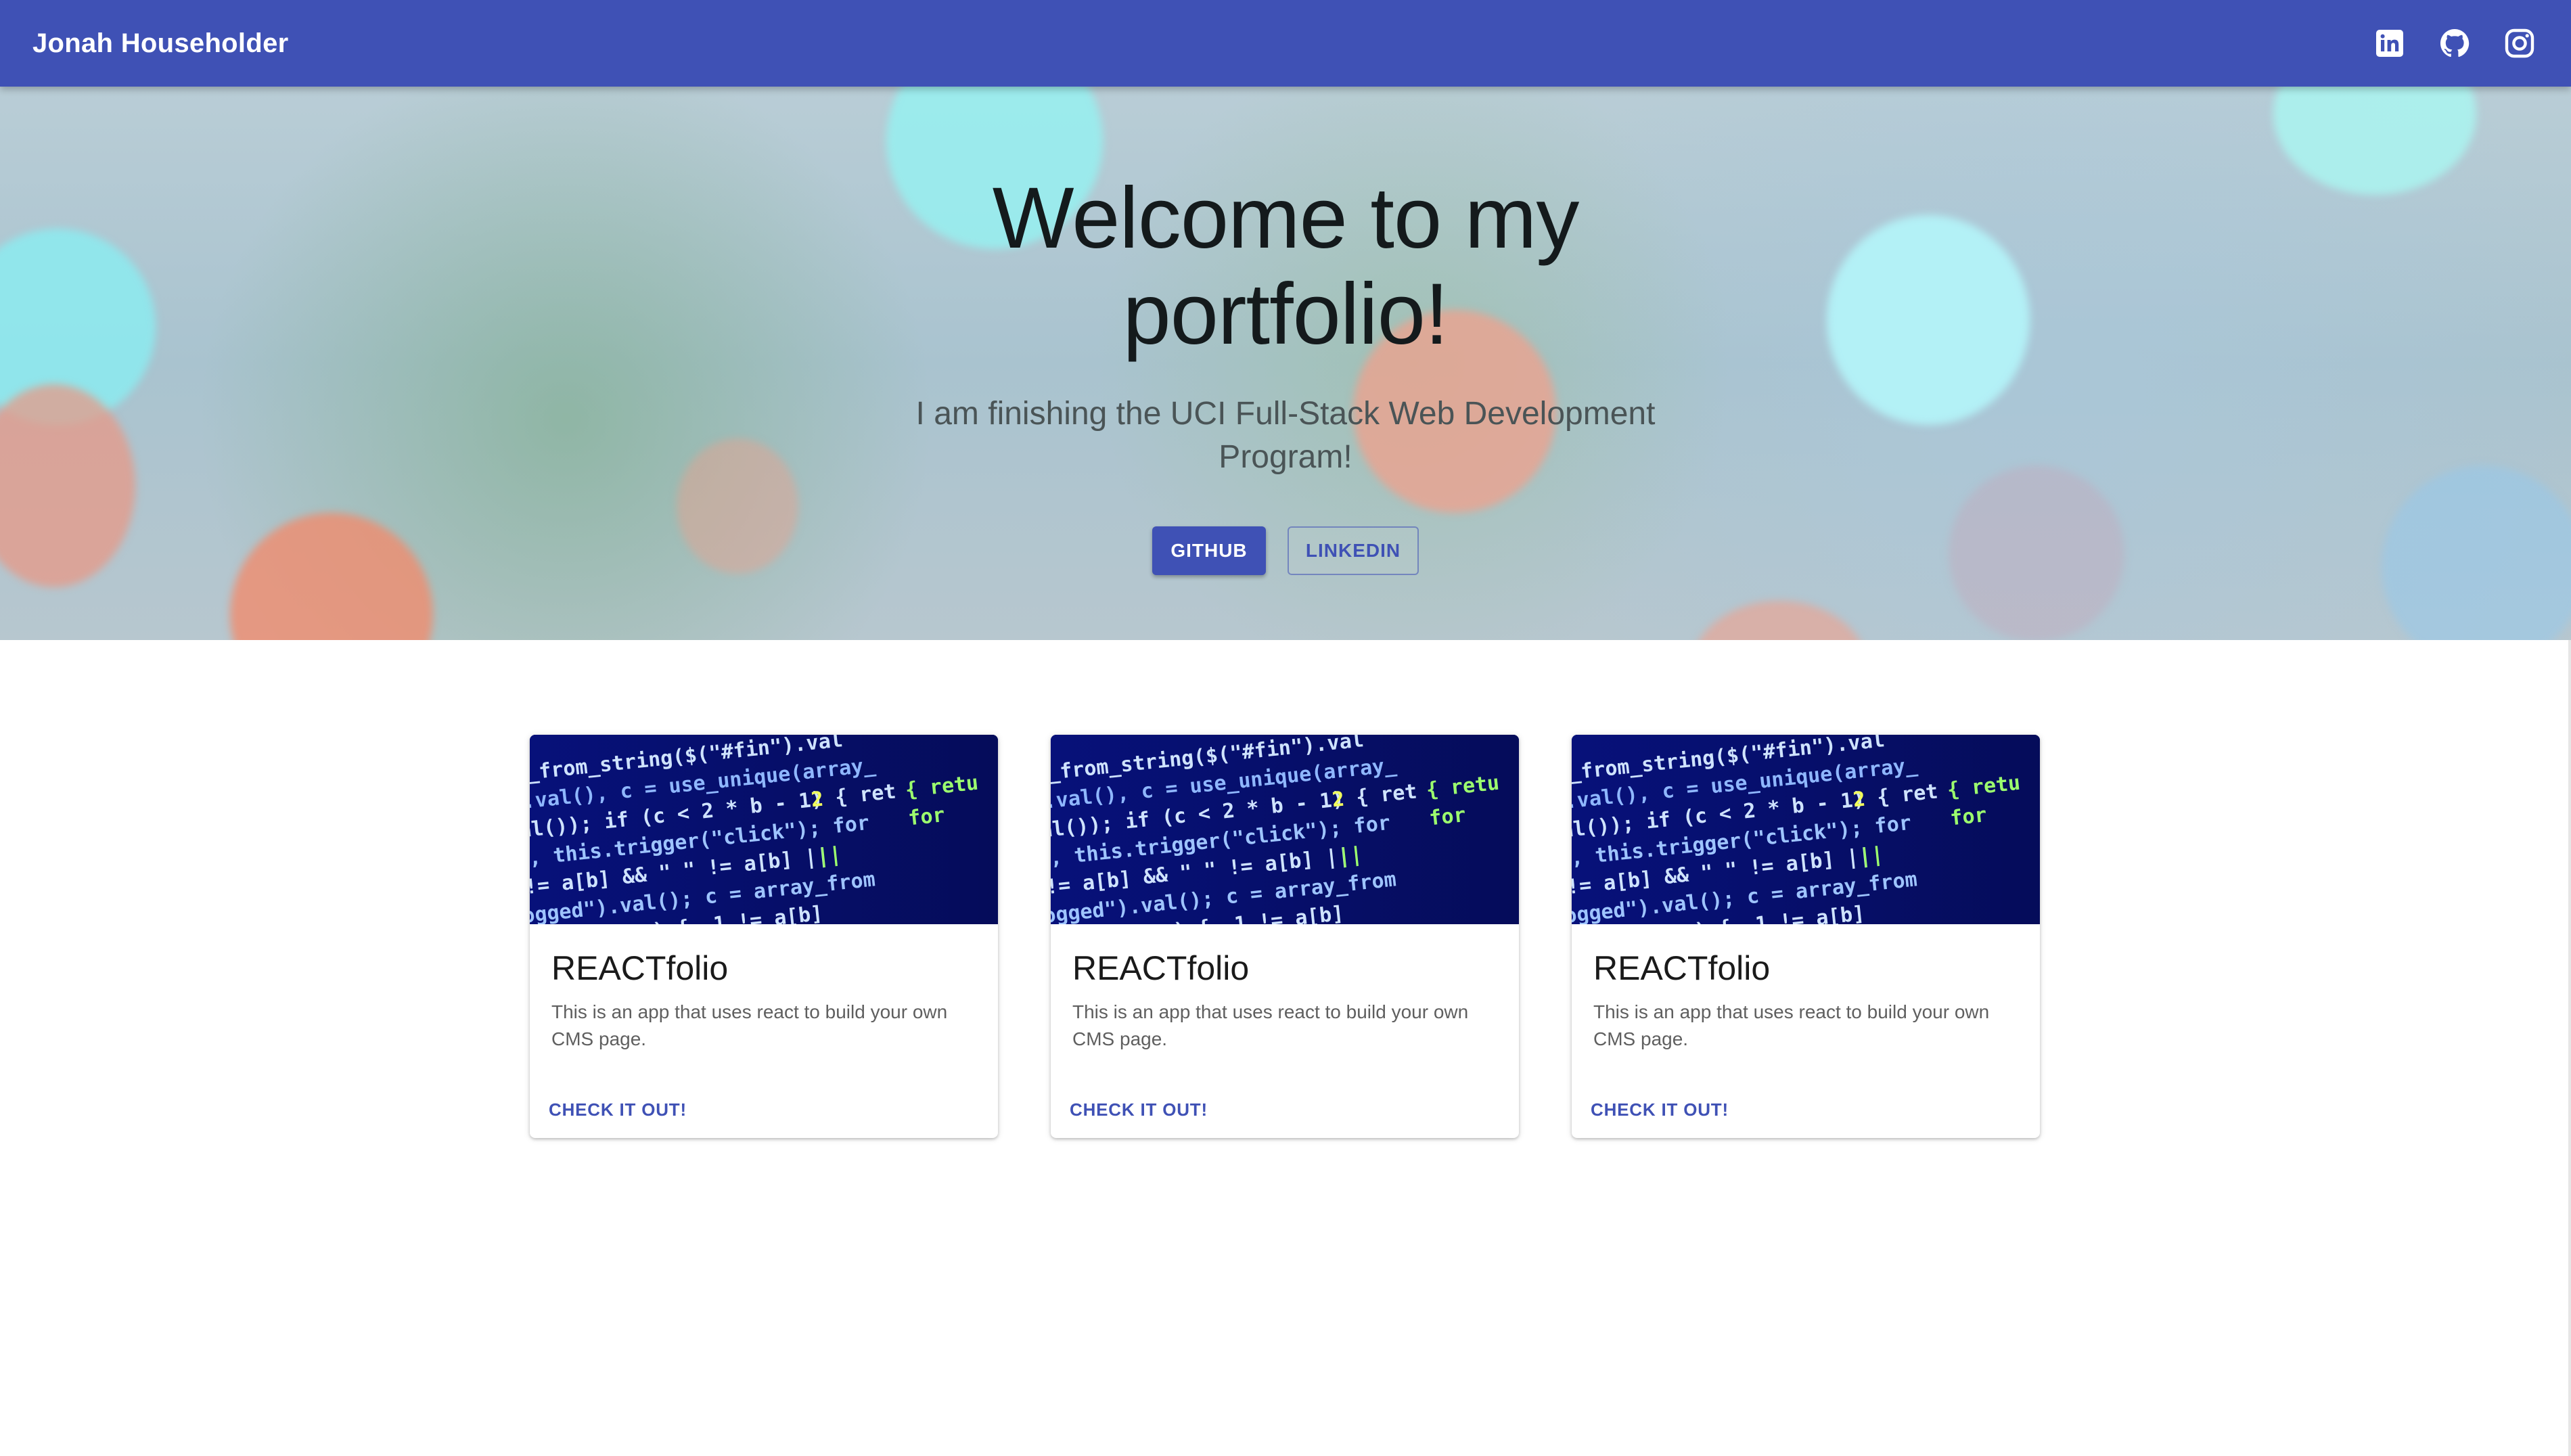  I want to click on hero-title: Welcome to my portfolio!, so click(1286, 266).